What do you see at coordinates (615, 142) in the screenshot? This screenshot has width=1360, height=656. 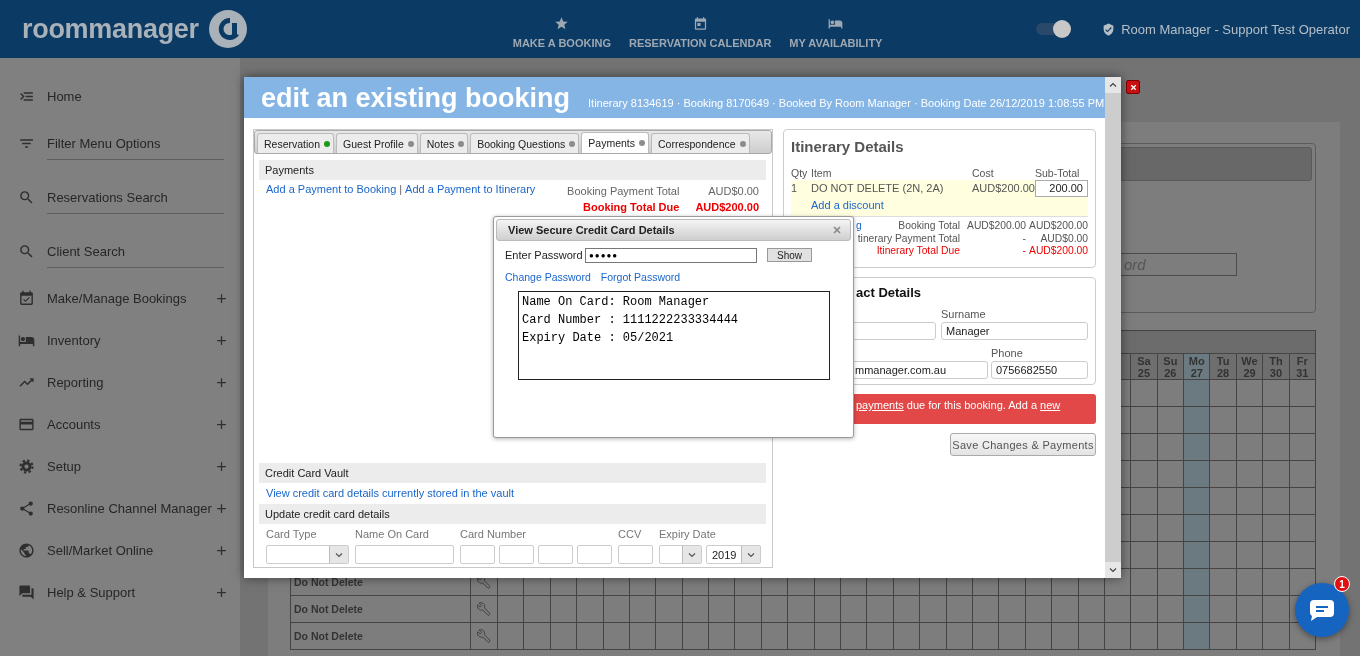 I see `tab: Payments` at bounding box center [615, 142].